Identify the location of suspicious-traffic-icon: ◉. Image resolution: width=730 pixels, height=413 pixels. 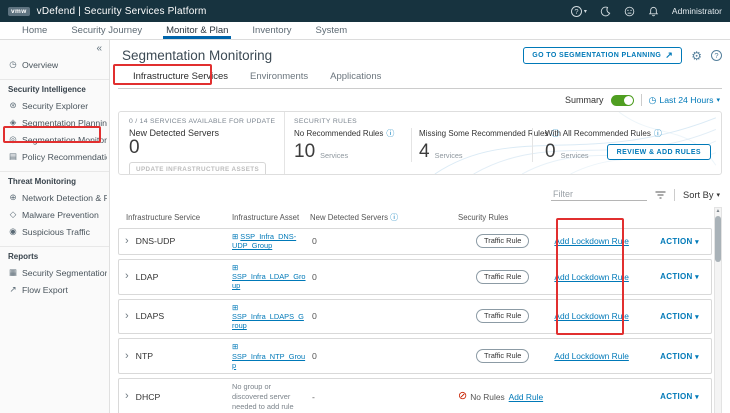
(13, 231).